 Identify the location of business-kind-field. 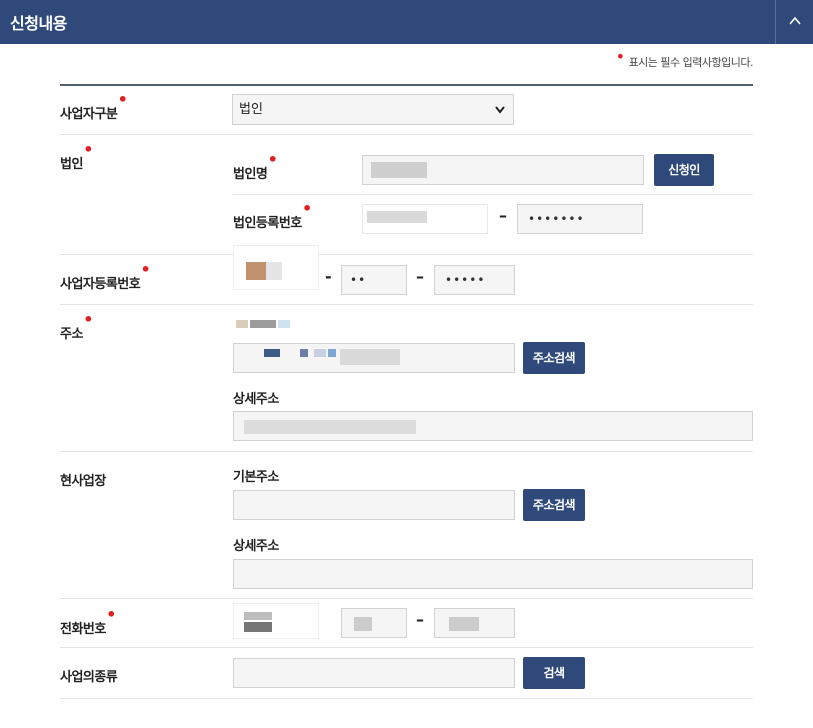
(374, 673).